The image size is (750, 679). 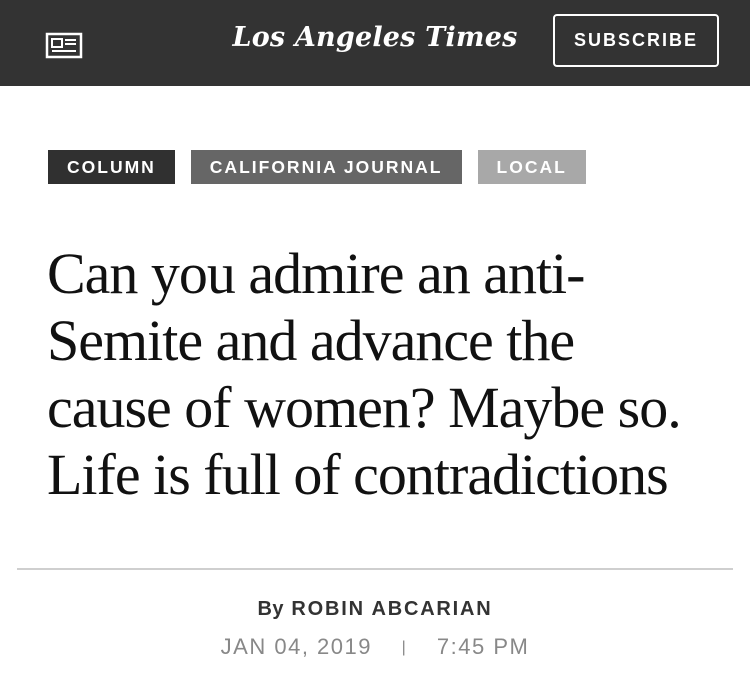 I want to click on headline-line: cause of women? Maybe so., so click(x=364, y=407).